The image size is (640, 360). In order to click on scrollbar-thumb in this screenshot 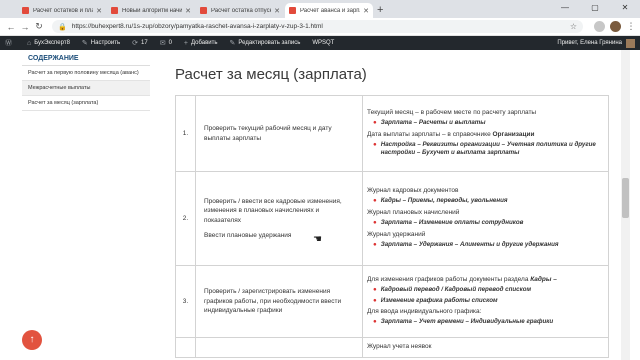, I will do `click(625, 198)`.